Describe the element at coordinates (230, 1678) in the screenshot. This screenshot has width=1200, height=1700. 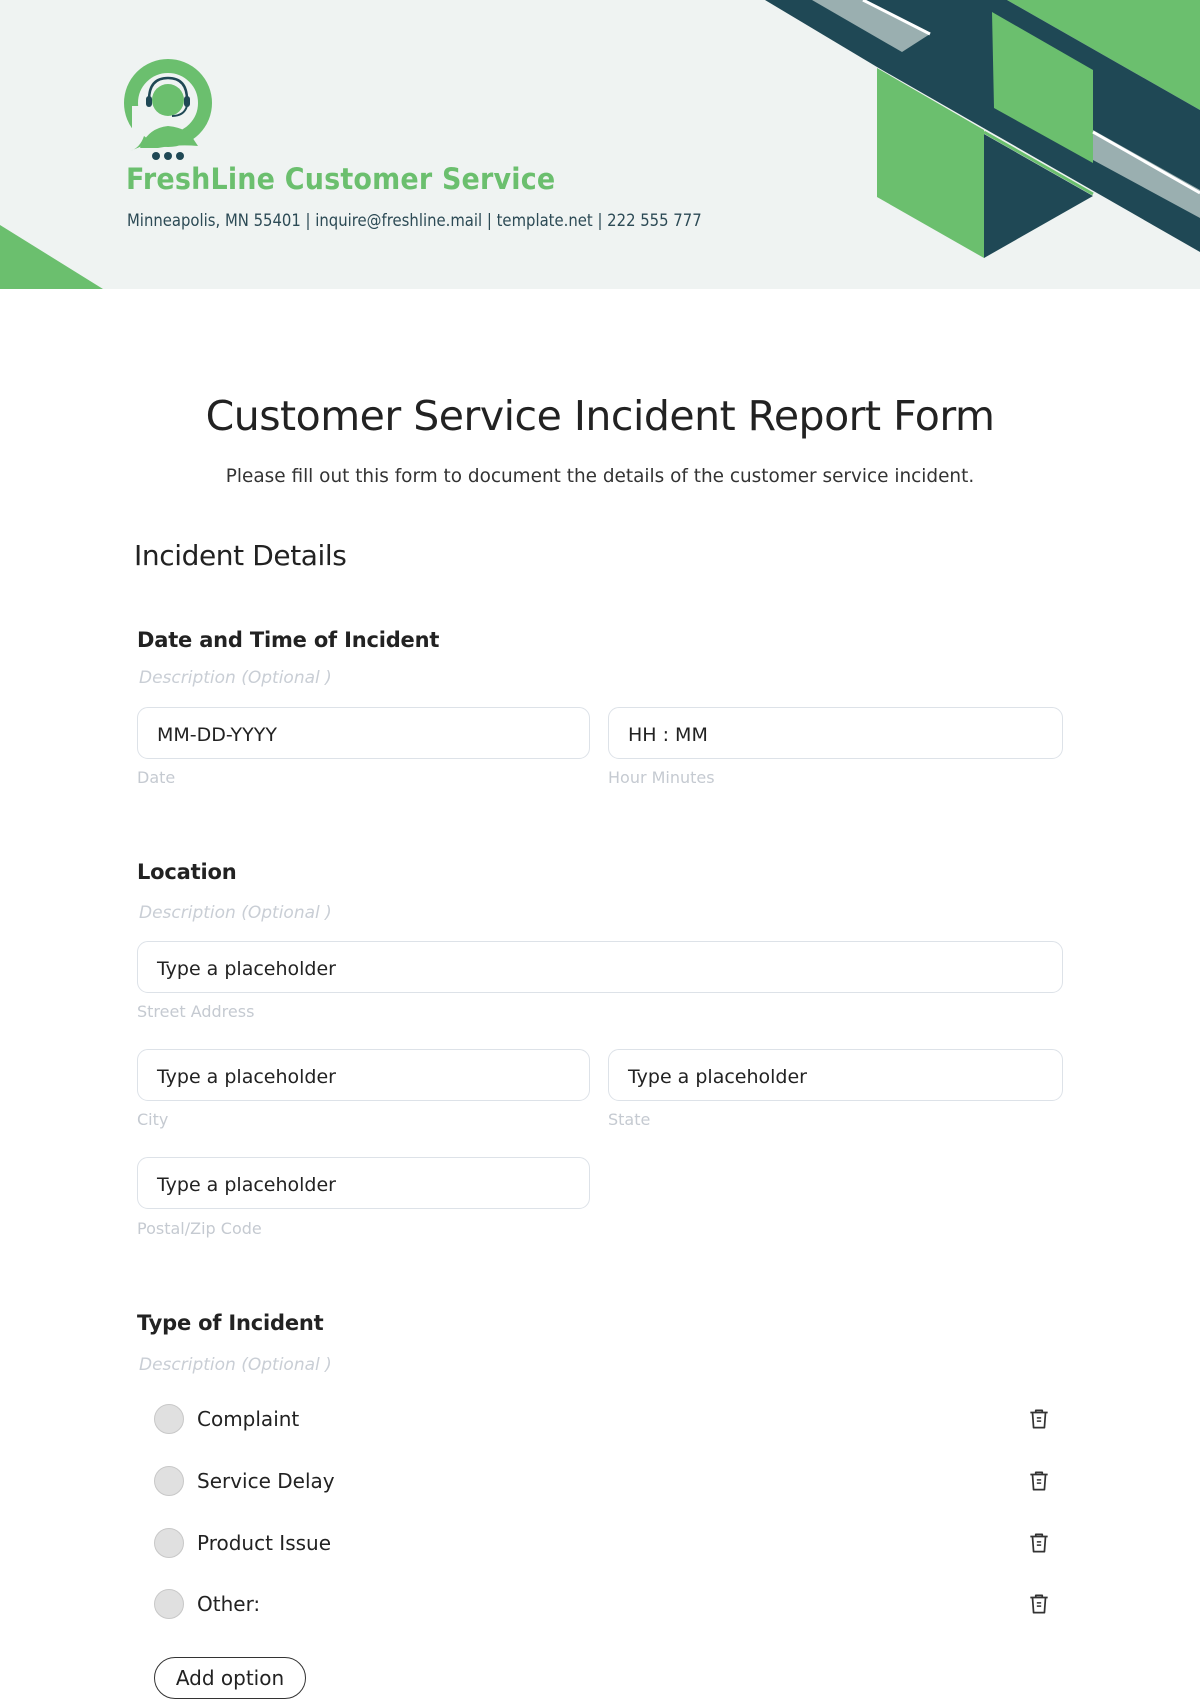
I see `add-option-button: Add option` at that location.